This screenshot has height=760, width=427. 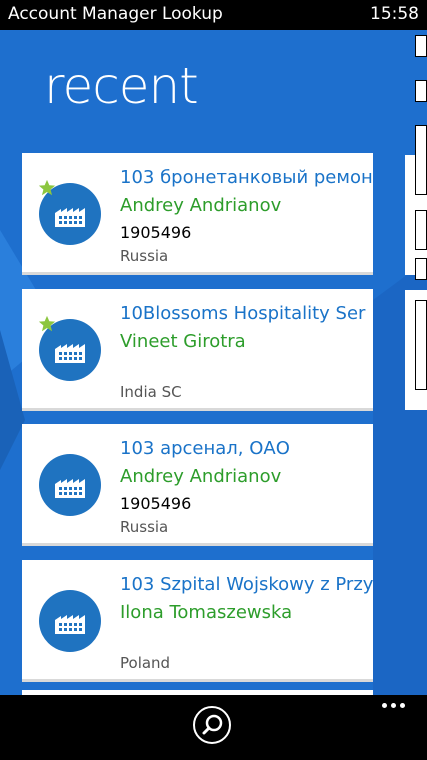 What do you see at coordinates (246, 584) in the screenshot?
I see `account-name: 103 Szpital Wojskowy z Przy` at bounding box center [246, 584].